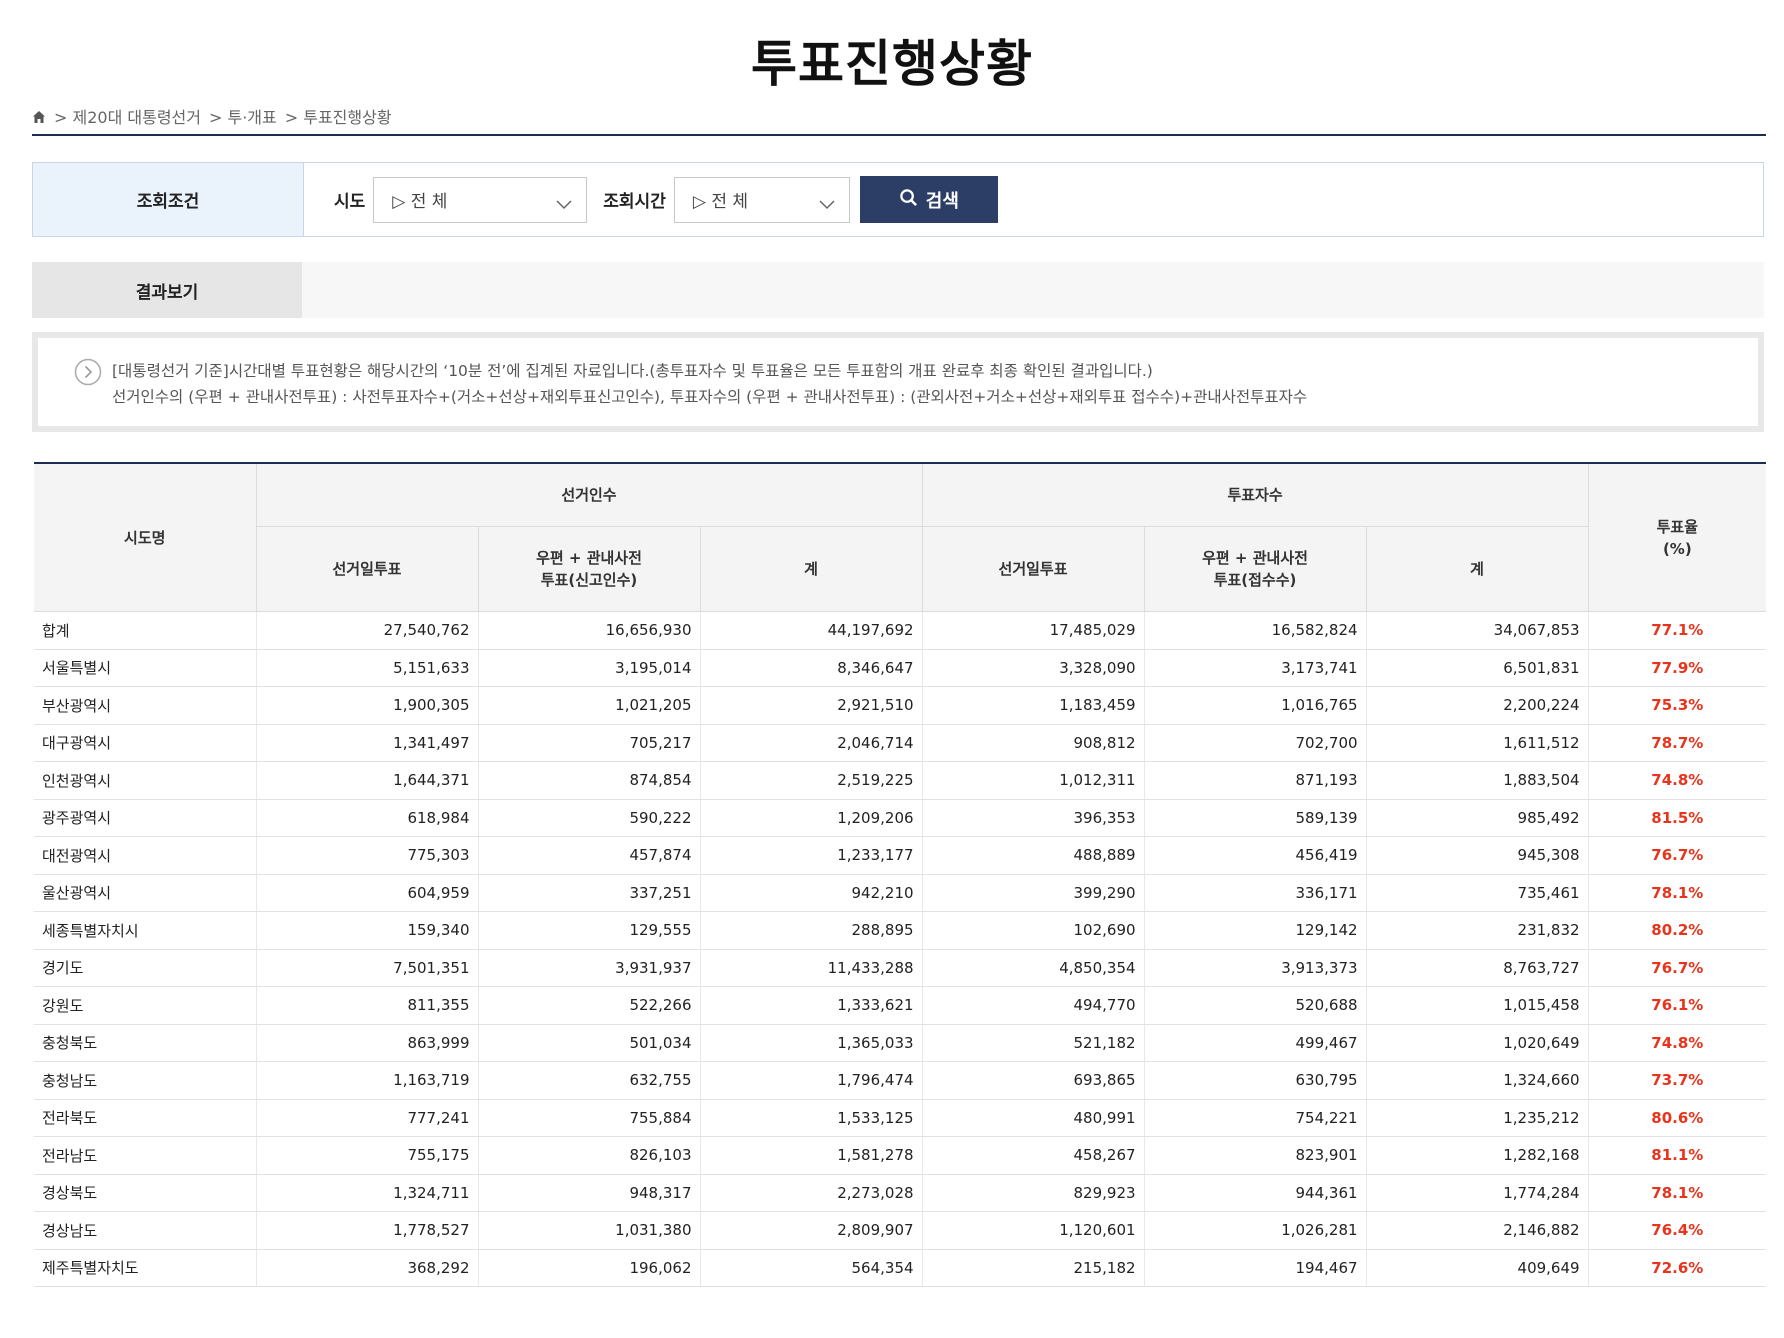  What do you see at coordinates (1677, 1118) in the screenshot?
I see `cell-turnout-rate: 80.6%` at bounding box center [1677, 1118].